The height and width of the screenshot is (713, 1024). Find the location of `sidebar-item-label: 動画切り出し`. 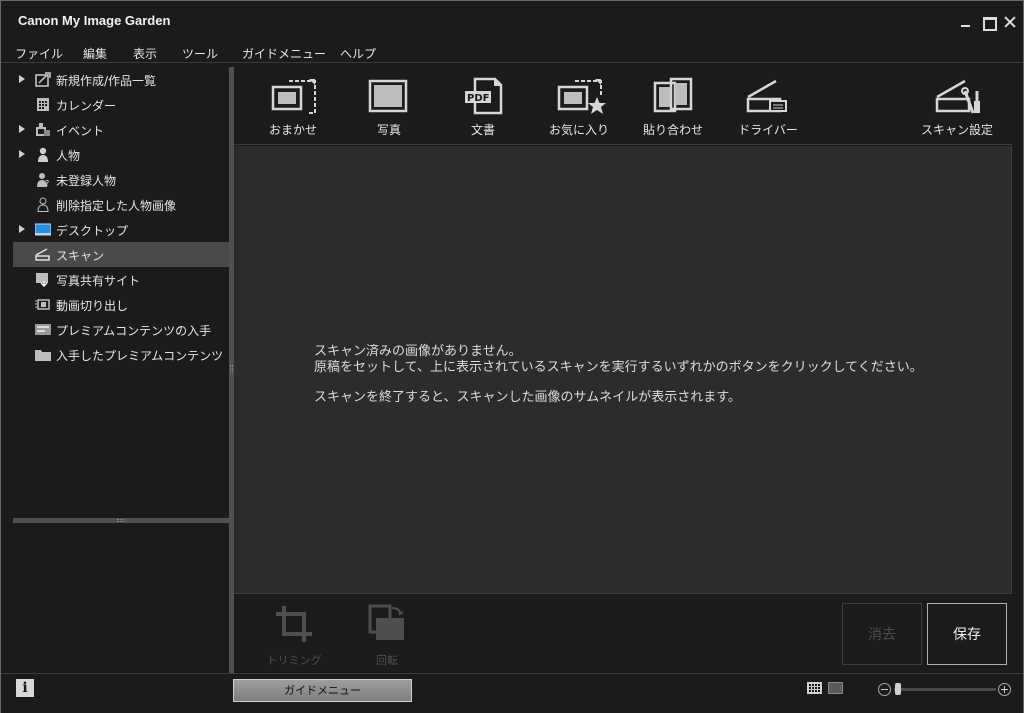

sidebar-item-label: 動画切り出し is located at coordinates (92, 306).